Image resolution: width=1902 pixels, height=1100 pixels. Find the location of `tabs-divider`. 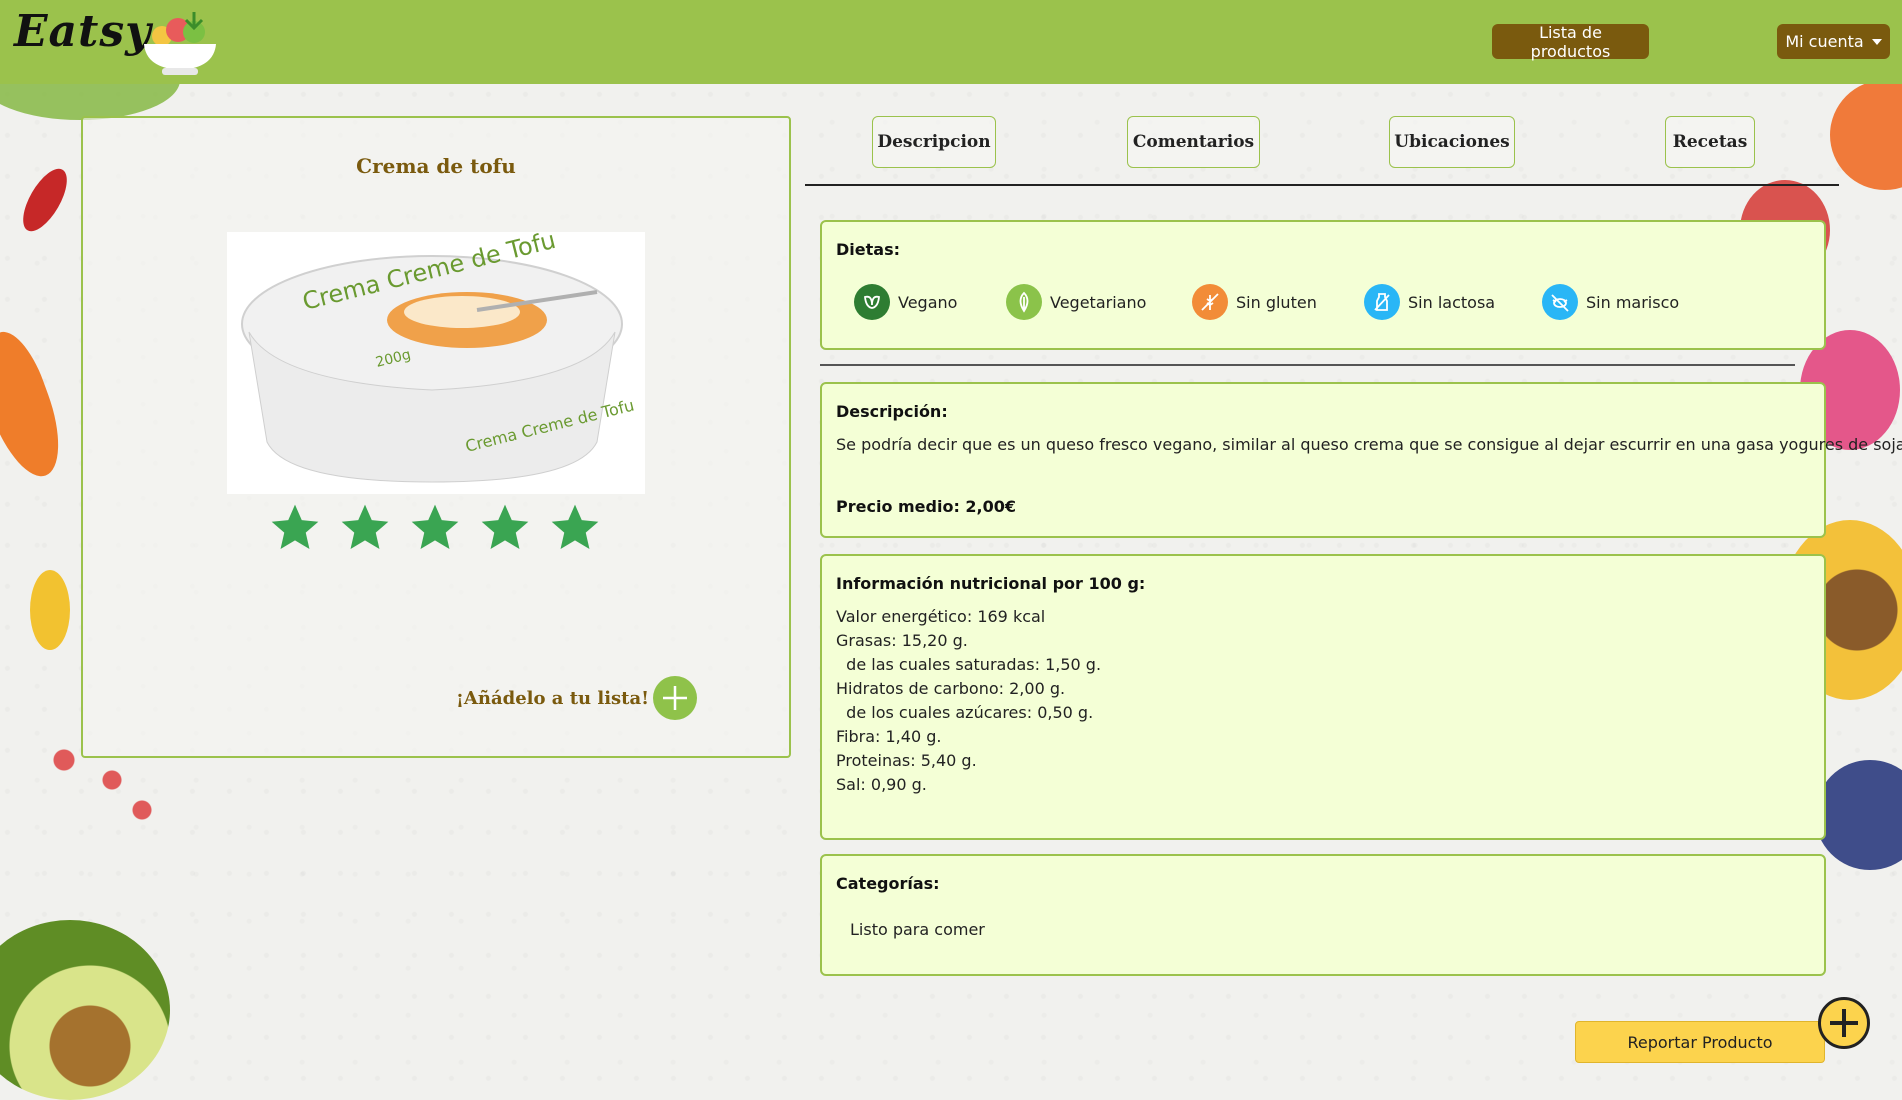

tabs-divider is located at coordinates (1322, 185).